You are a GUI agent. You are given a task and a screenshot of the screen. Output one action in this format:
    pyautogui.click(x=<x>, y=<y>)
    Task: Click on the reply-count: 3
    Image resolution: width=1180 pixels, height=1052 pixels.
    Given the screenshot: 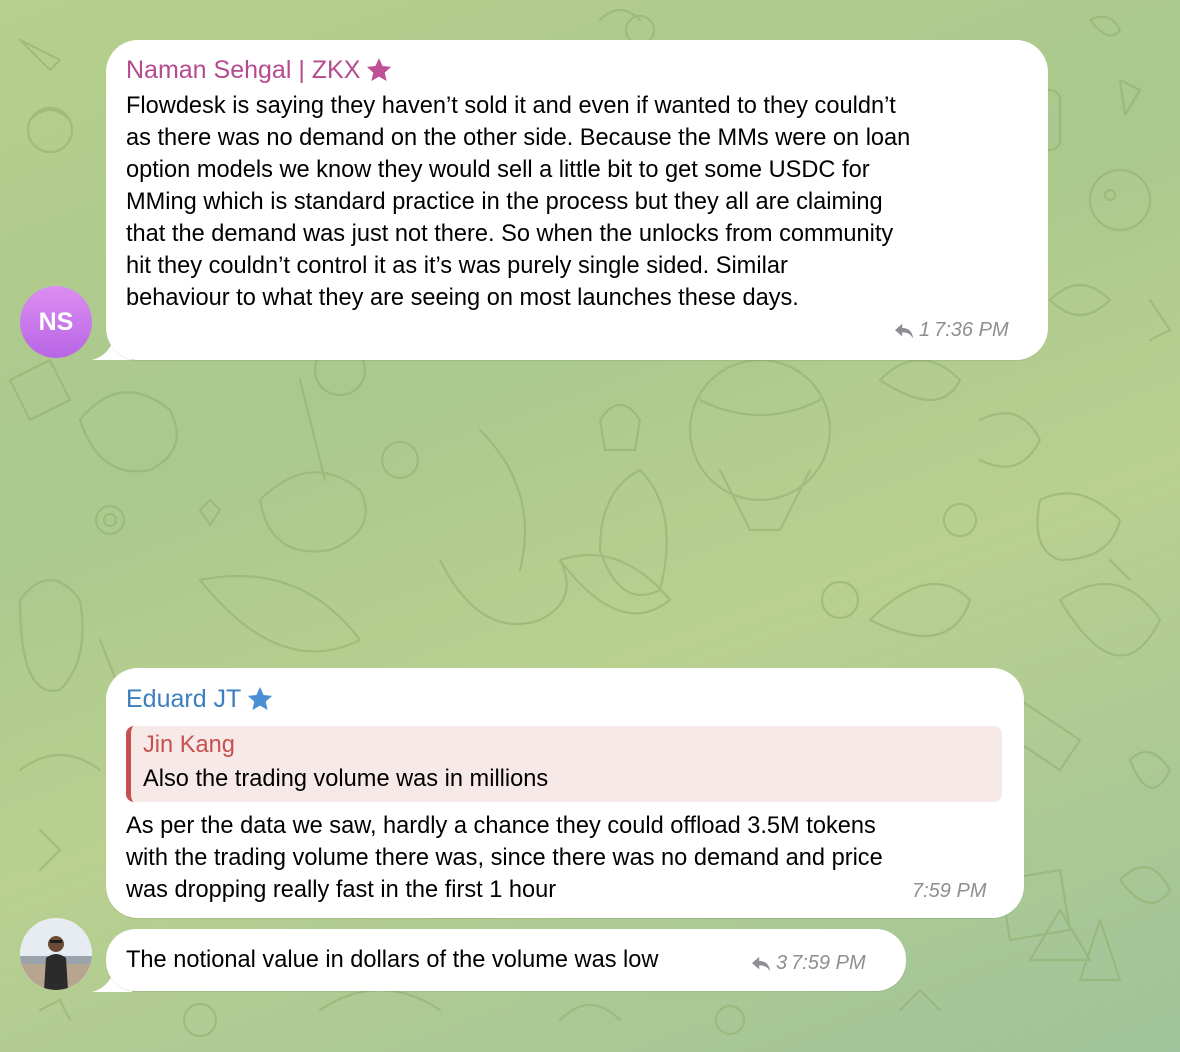 What is the action you would take?
    pyautogui.click(x=782, y=963)
    